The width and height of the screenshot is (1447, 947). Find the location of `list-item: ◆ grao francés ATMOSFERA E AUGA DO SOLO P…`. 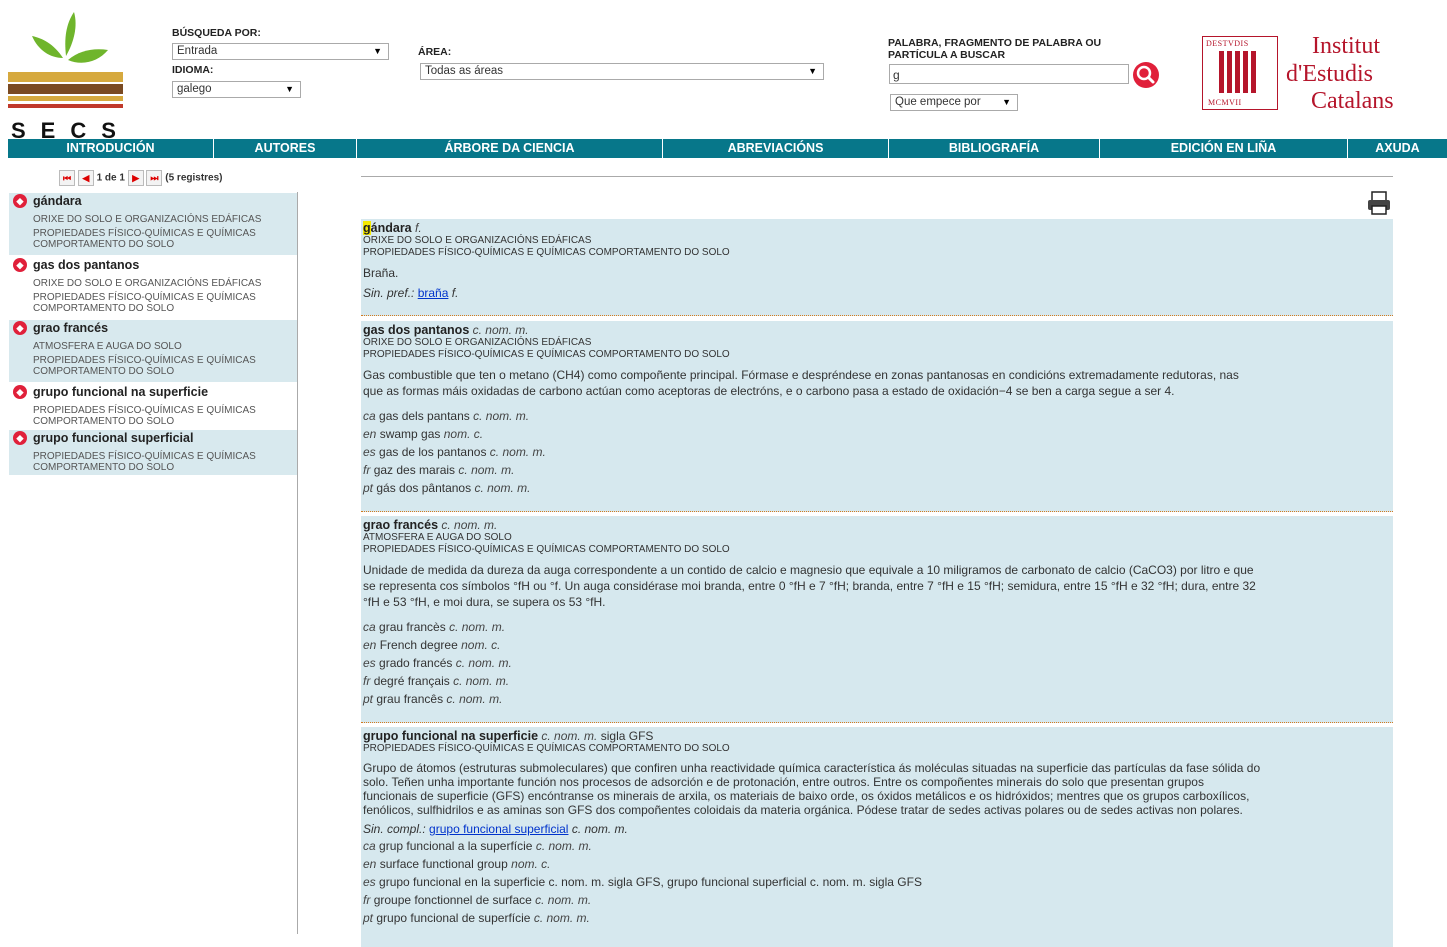

list-item: ◆ grao francés ATMOSFERA E AUGA DO SOLO P… is located at coordinates (153, 351).